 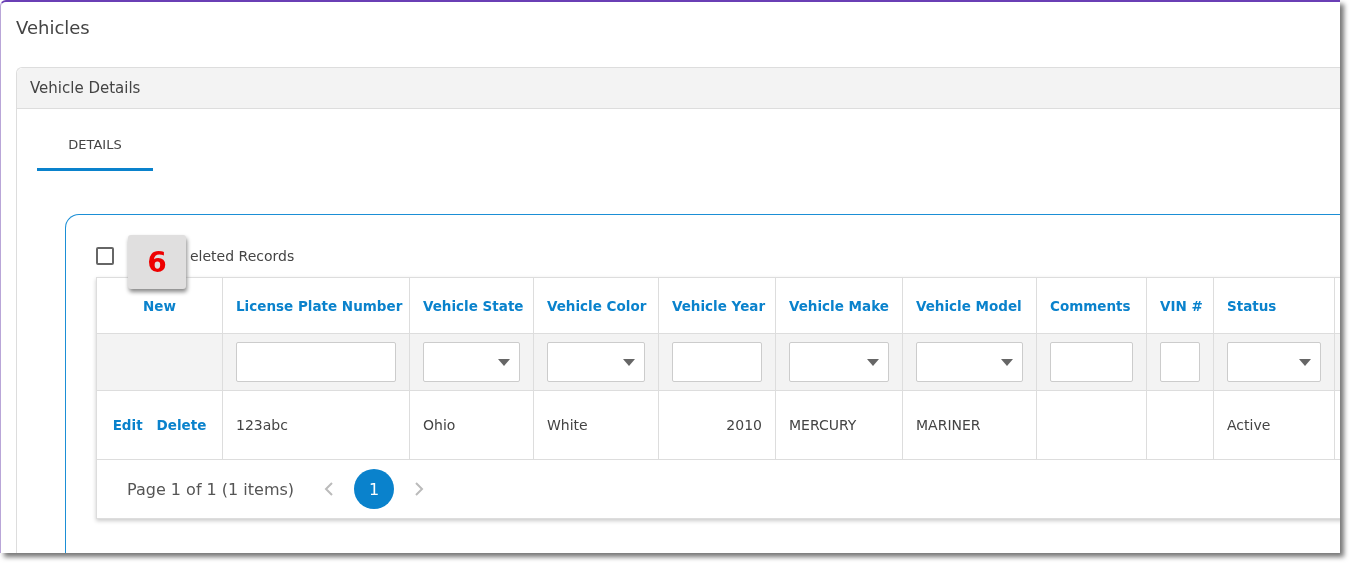 I want to click on column-header: Vehicle Year, so click(x=719, y=305).